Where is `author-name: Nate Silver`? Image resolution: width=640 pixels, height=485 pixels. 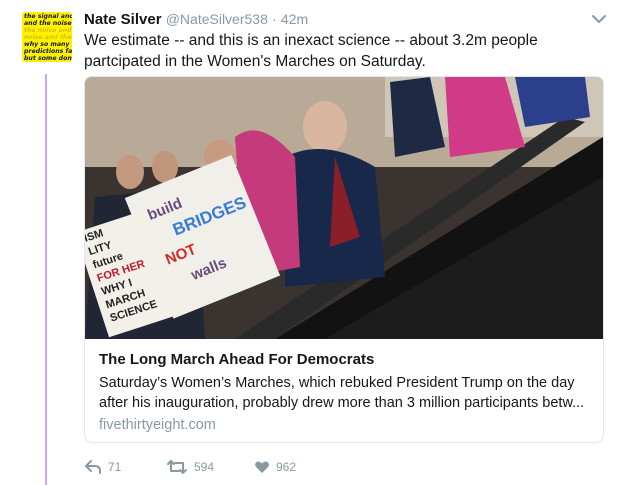 author-name: Nate Silver is located at coordinates (123, 19).